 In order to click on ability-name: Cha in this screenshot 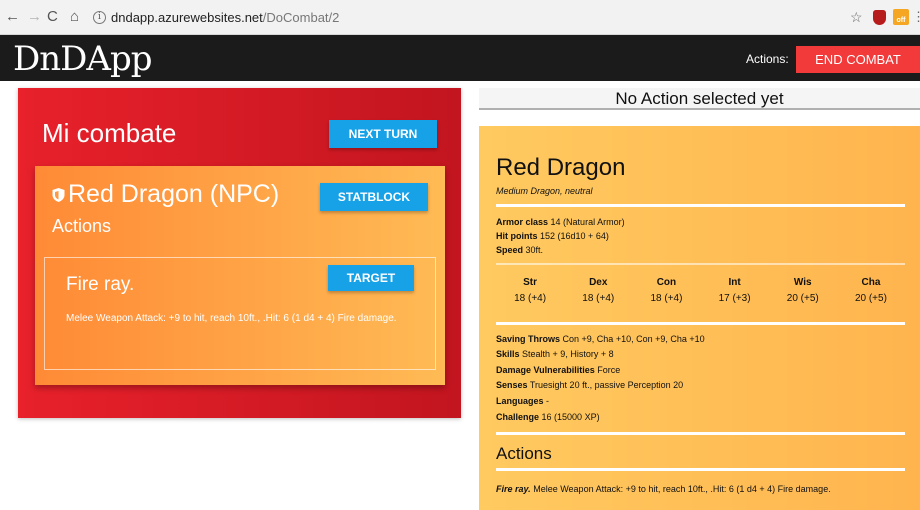, I will do `click(871, 282)`.